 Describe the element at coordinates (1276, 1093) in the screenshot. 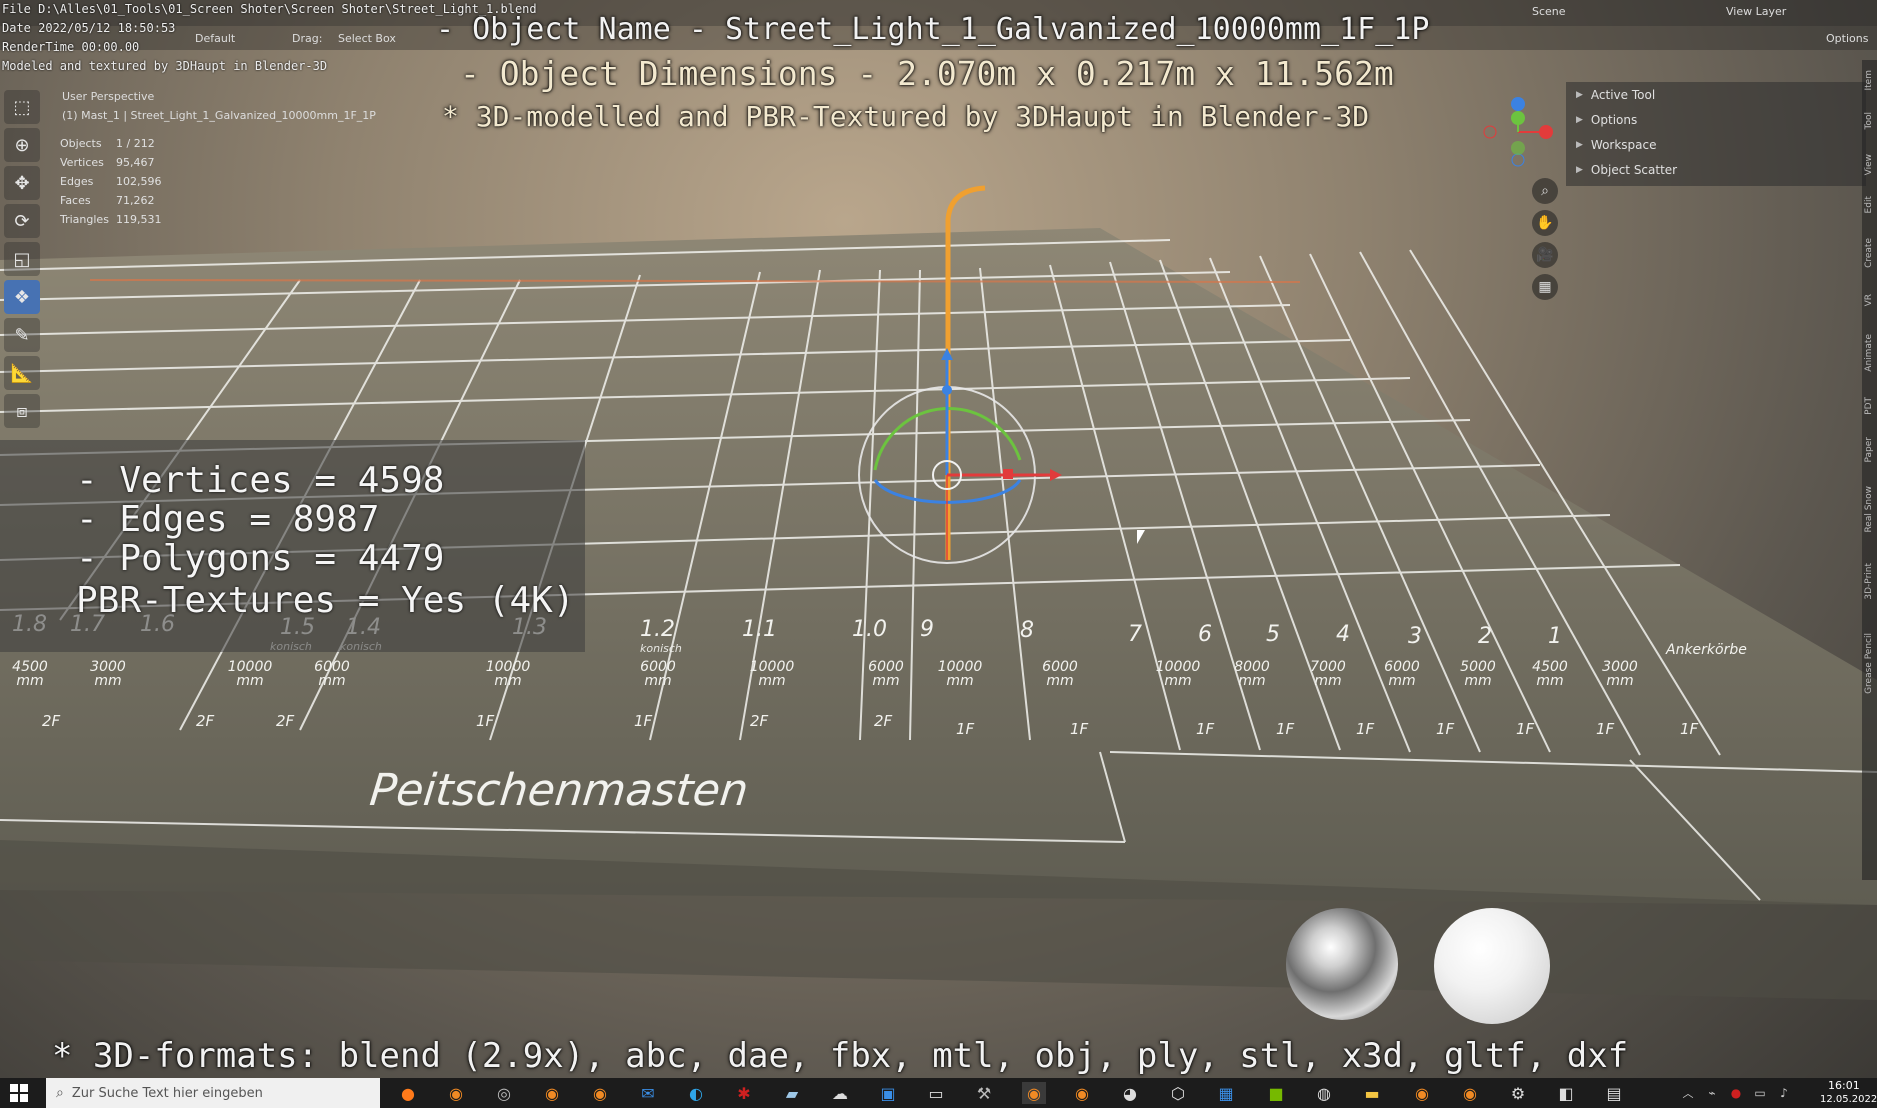

I see `nvidia-icon: ■` at that location.